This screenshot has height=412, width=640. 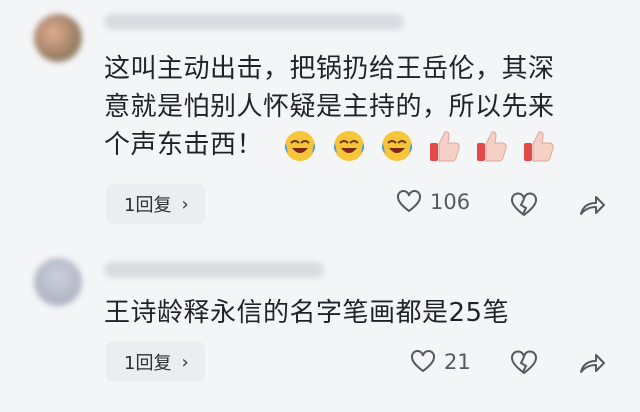 What do you see at coordinates (457, 362) in the screenshot?
I see `like-count: 21` at bounding box center [457, 362].